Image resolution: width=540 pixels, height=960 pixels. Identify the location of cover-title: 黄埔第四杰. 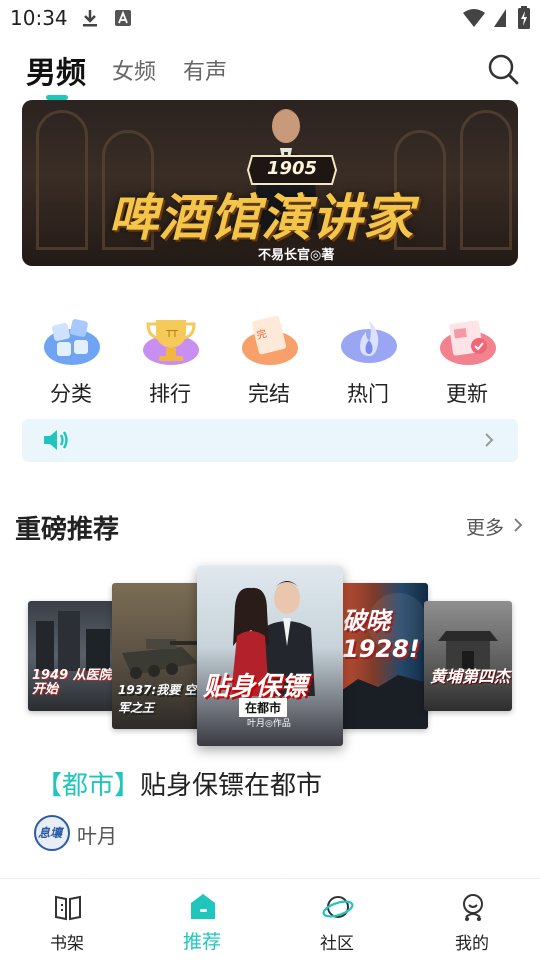
(470, 676).